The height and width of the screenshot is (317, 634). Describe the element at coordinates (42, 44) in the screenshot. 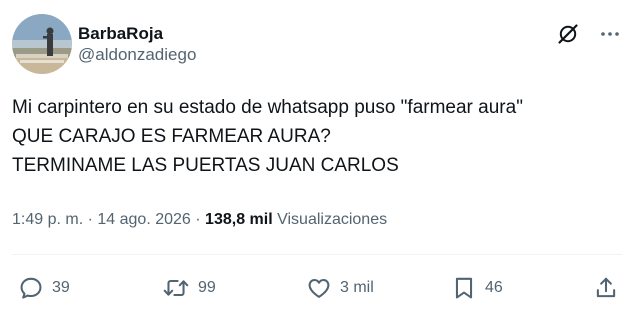

I see `avatar` at that location.